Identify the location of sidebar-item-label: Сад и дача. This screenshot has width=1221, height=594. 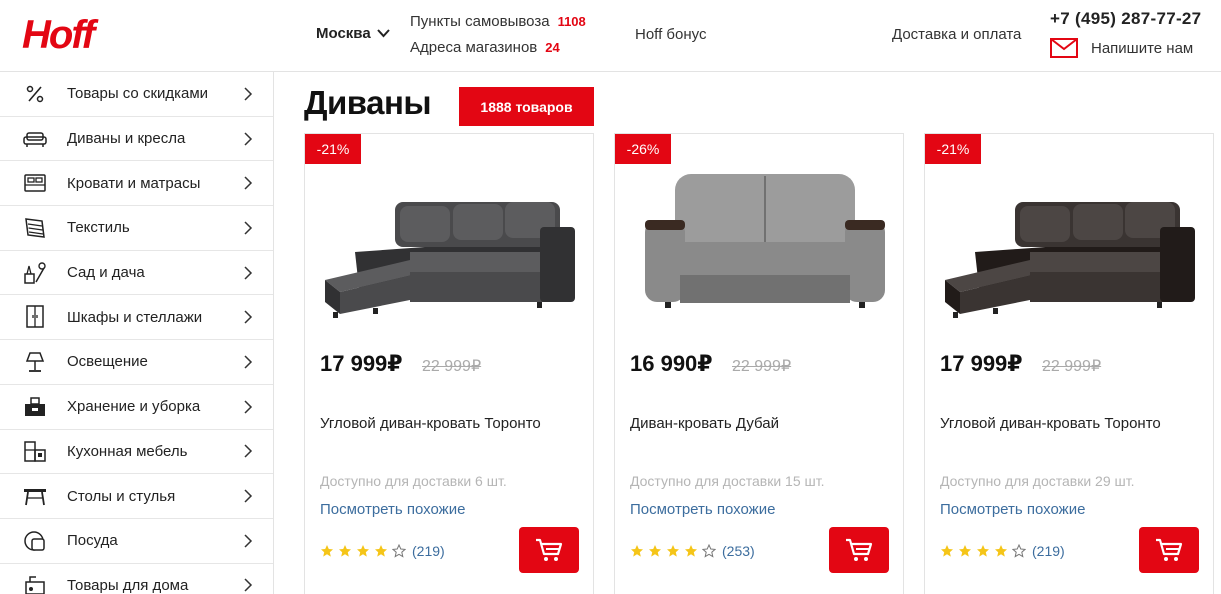
(106, 273).